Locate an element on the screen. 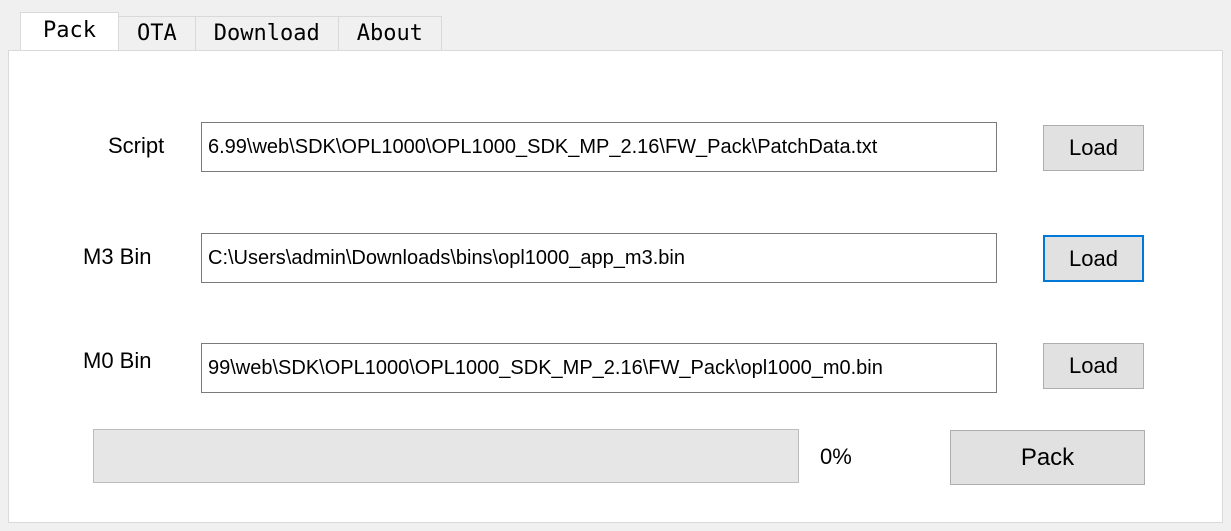 The image size is (1231, 531). tab-about: About is located at coordinates (389, 33).